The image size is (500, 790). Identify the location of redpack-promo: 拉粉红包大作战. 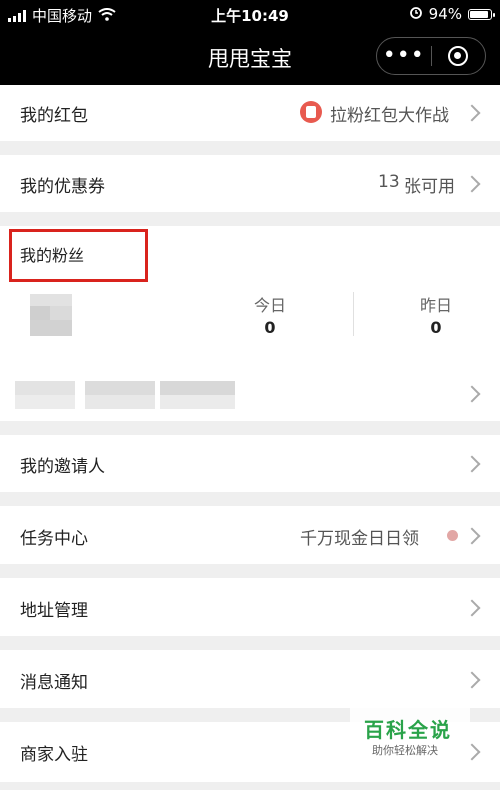
(389, 116).